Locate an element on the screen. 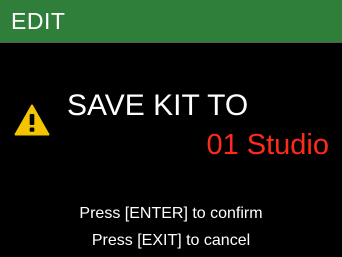 The width and height of the screenshot is (342, 257). kit-name: 01 Studio is located at coordinates (267, 145).